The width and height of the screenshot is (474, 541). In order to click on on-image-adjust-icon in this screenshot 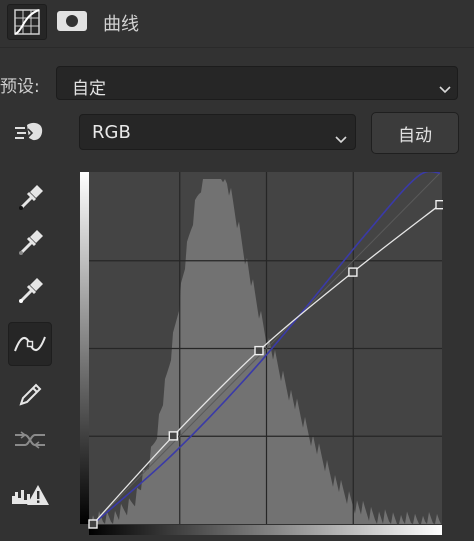, I will do `click(30, 132)`.